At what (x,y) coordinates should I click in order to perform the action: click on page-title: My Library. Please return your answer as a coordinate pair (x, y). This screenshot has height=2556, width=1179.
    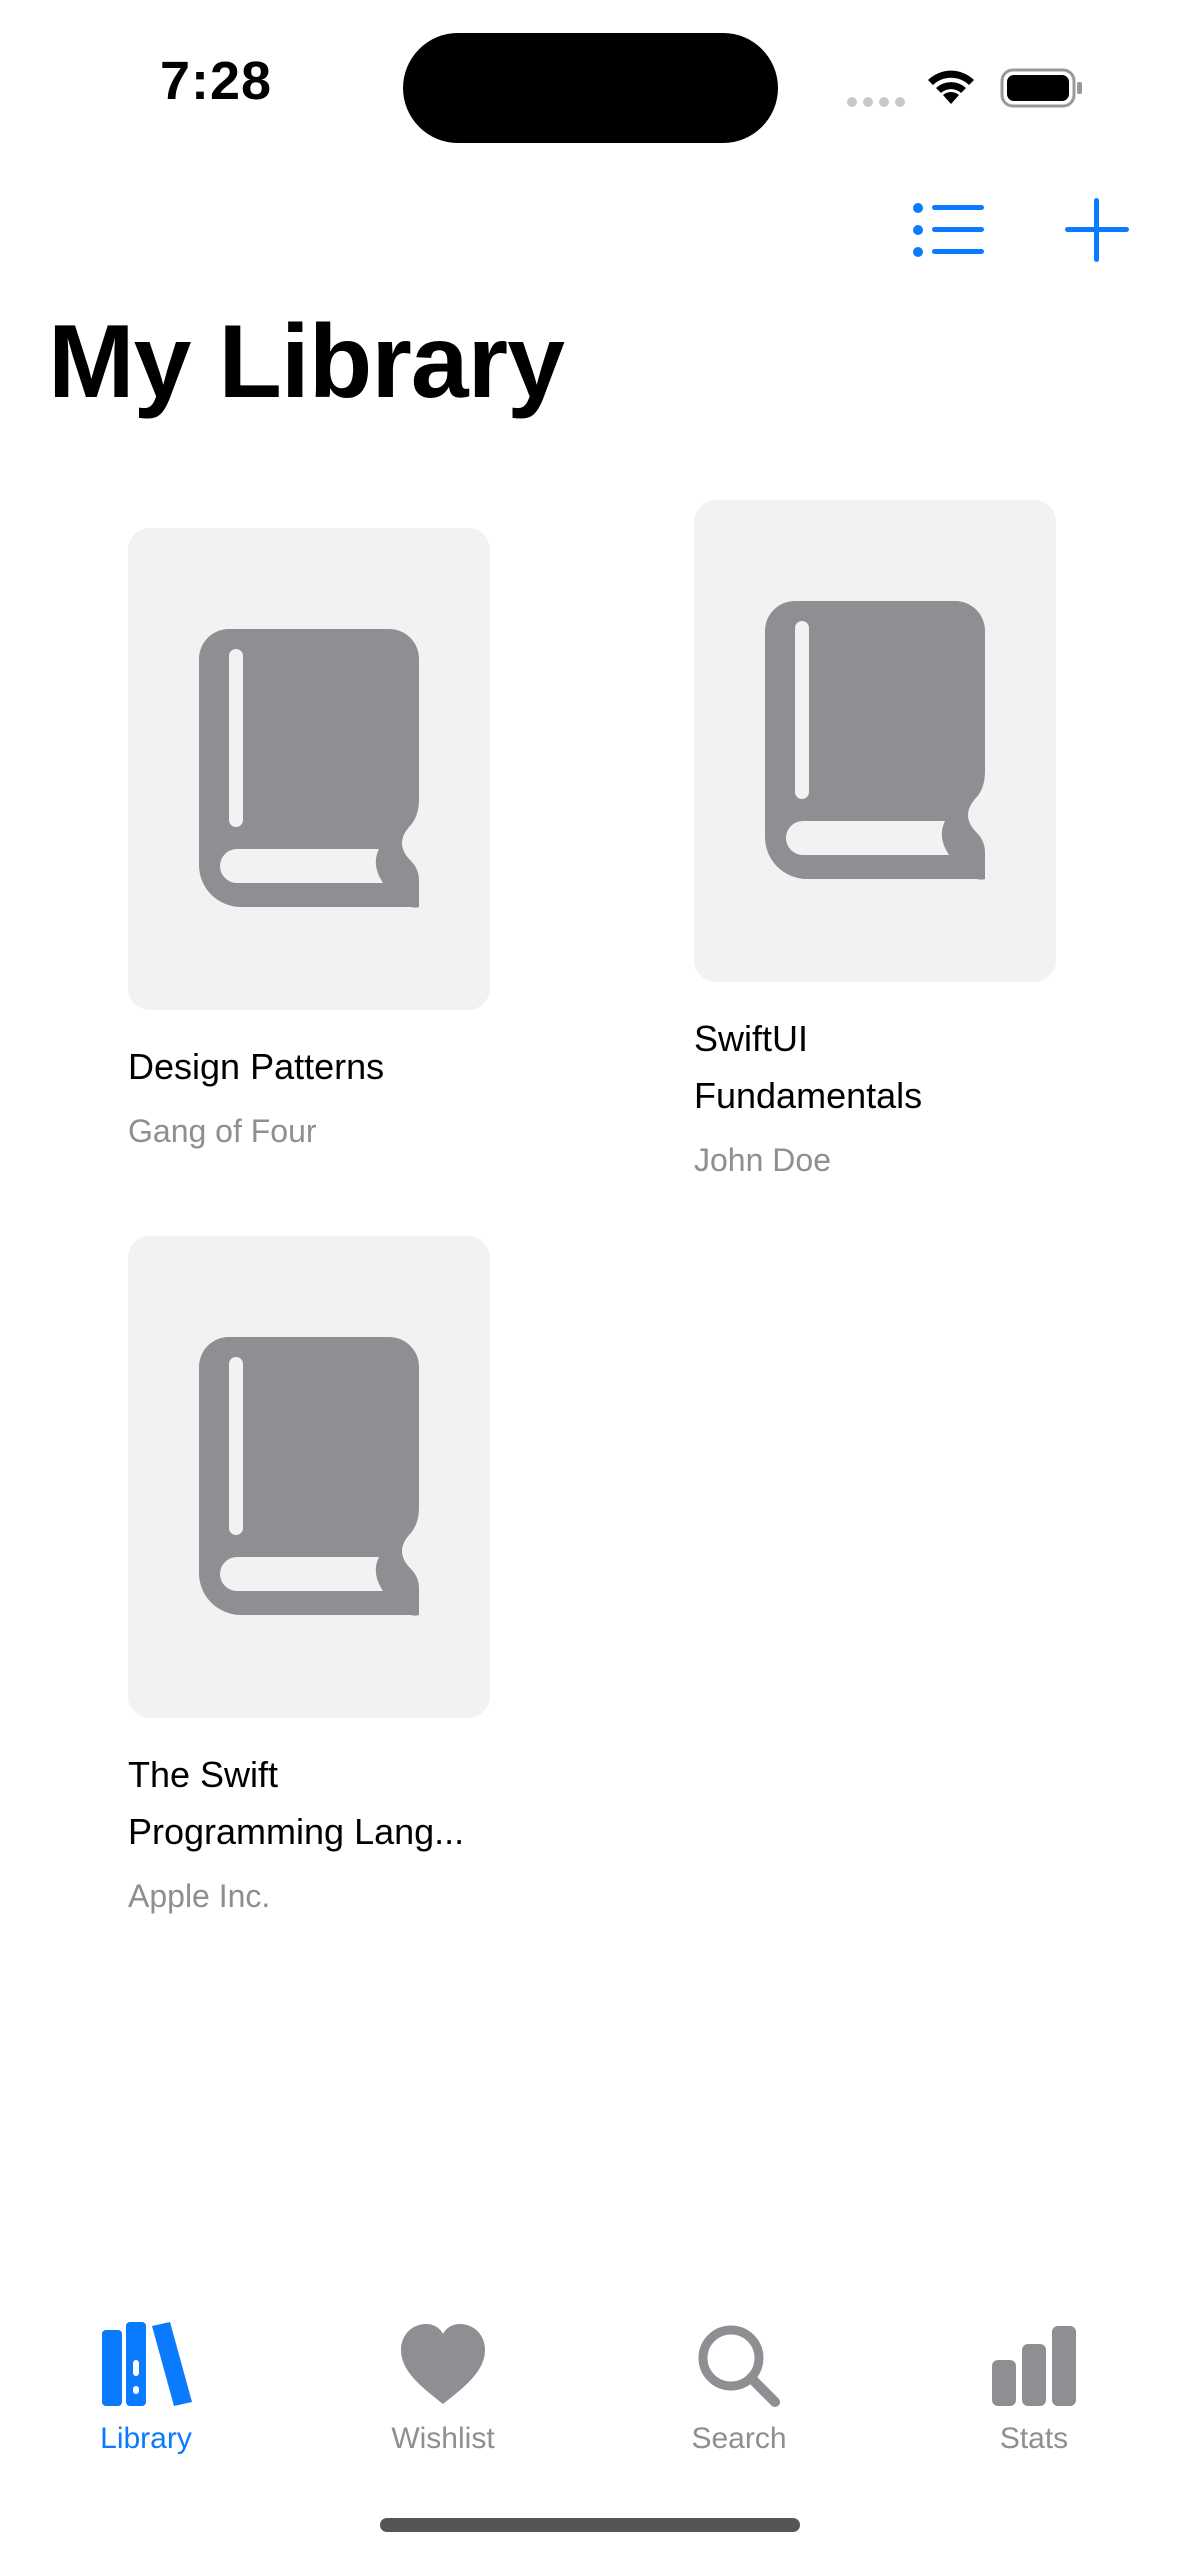
    Looking at the image, I should click on (306, 362).